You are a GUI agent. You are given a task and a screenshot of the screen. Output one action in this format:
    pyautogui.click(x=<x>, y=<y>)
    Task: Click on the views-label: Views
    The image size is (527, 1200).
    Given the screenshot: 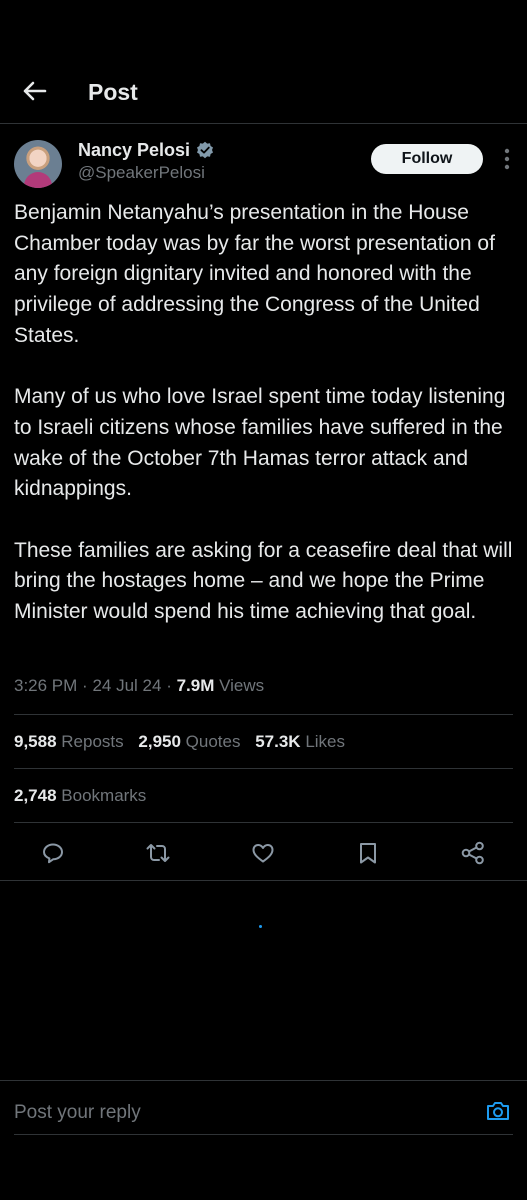 What is the action you would take?
    pyautogui.click(x=242, y=685)
    